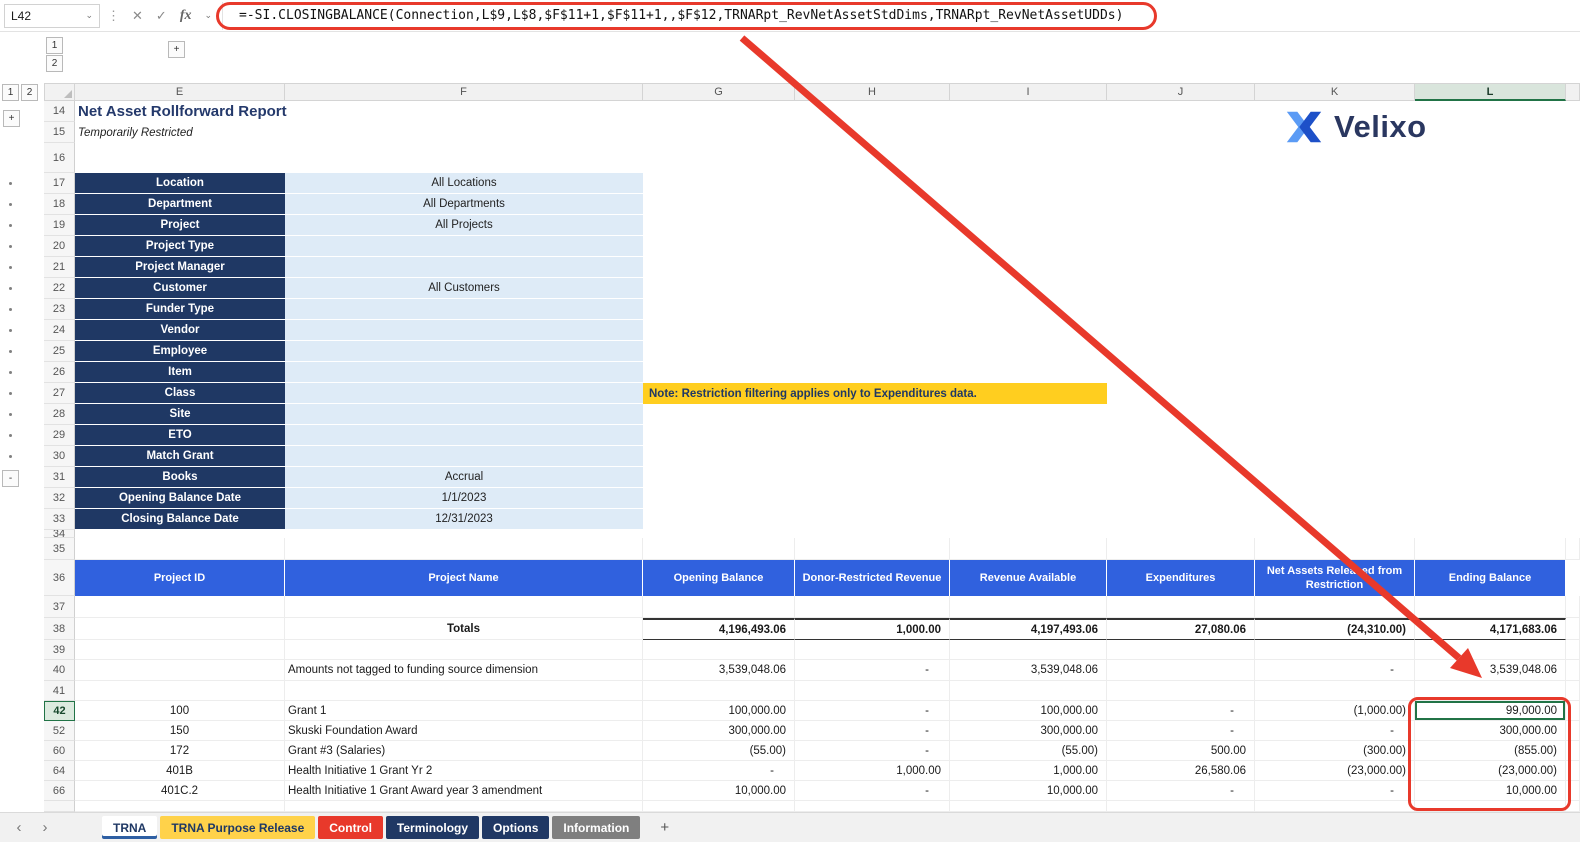 The width and height of the screenshot is (1580, 847). Describe the element at coordinates (1181, 751) in the screenshot. I see `cell-J60: 500.00` at that location.